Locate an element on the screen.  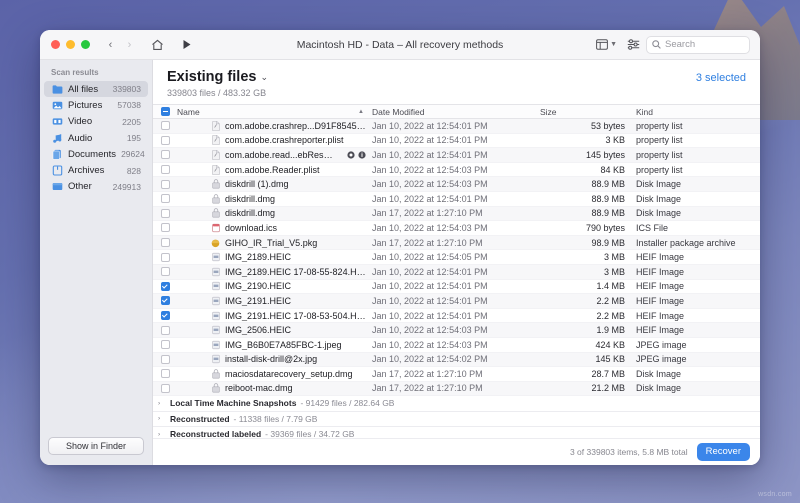
select-all-checkbox is located at coordinates (165, 111).